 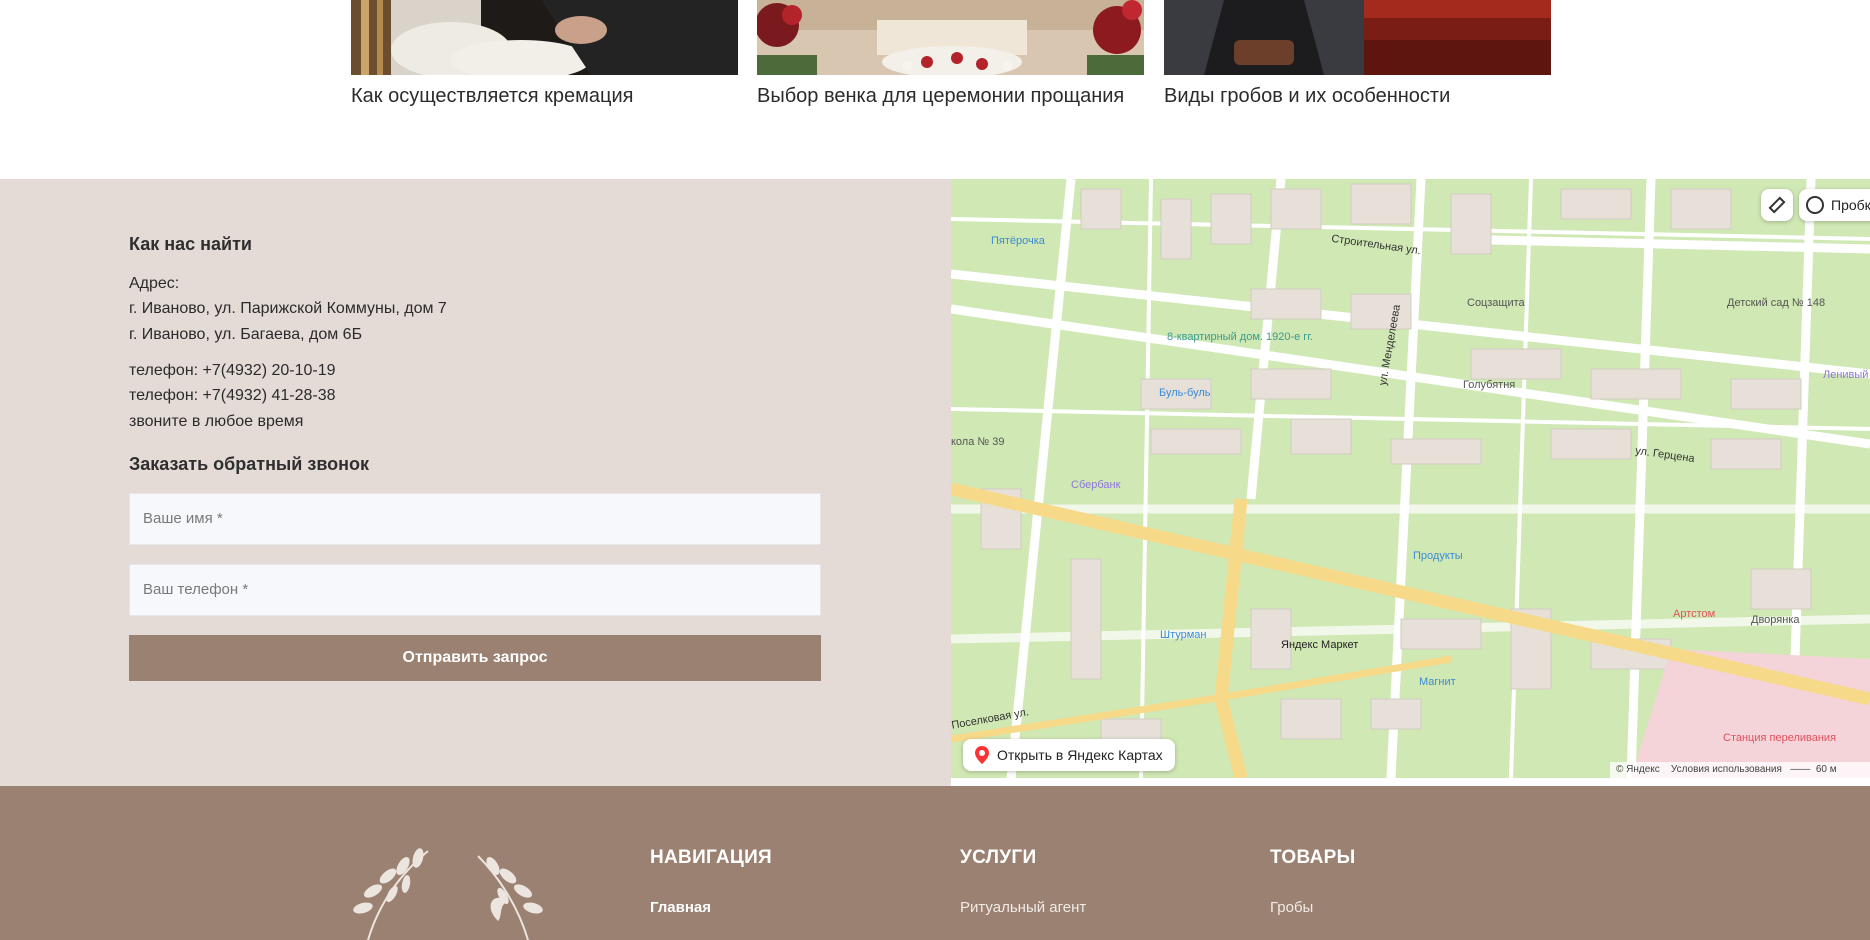 What do you see at coordinates (680, 907) in the screenshot?
I see `footer-link-home: Главная` at bounding box center [680, 907].